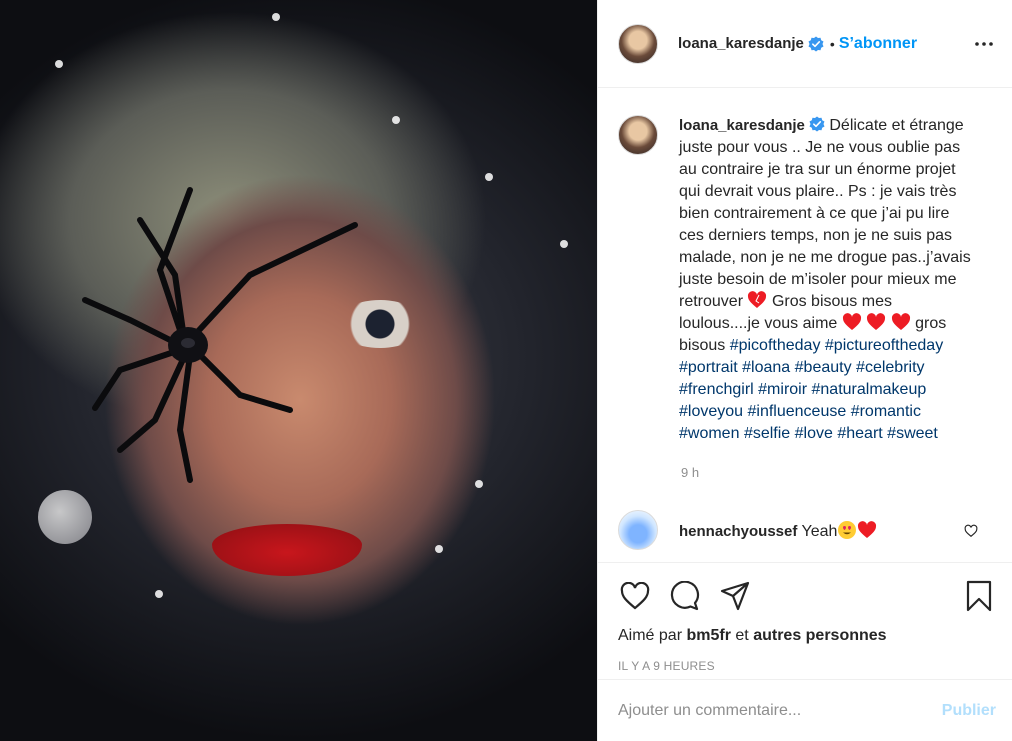 This screenshot has width=1012, height=741. I want to click on publish-button: Publier, so click(969, 711).